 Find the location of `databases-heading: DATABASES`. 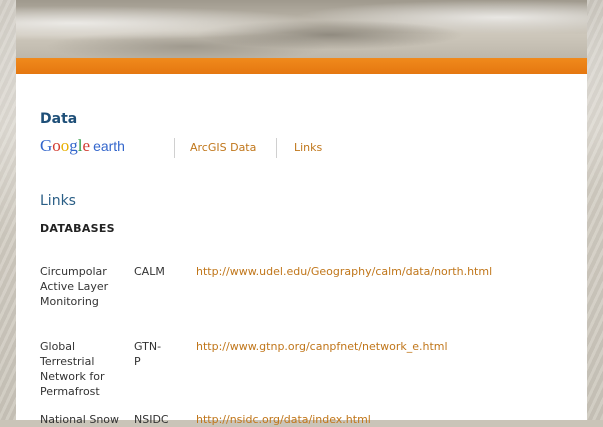

databases-heading: DATABASES is located at coordinates (77, 228).